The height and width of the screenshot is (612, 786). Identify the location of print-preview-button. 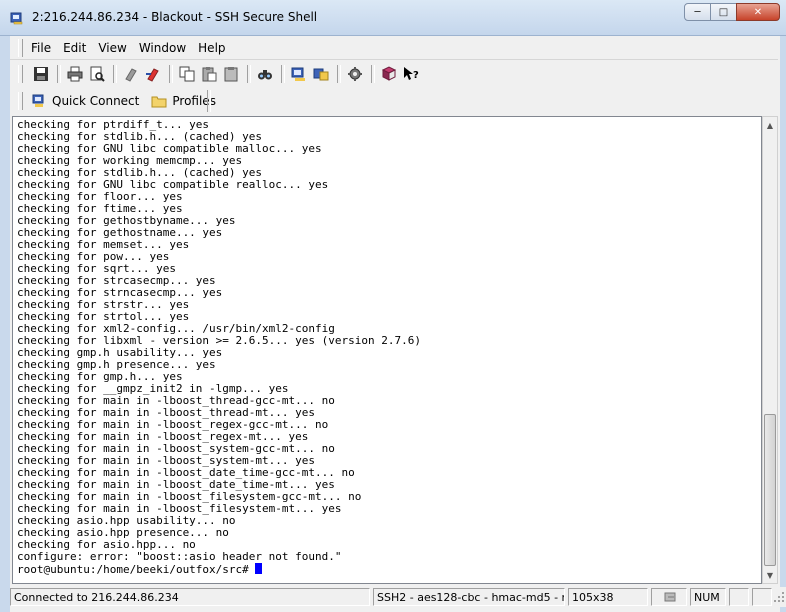
(97, 74).